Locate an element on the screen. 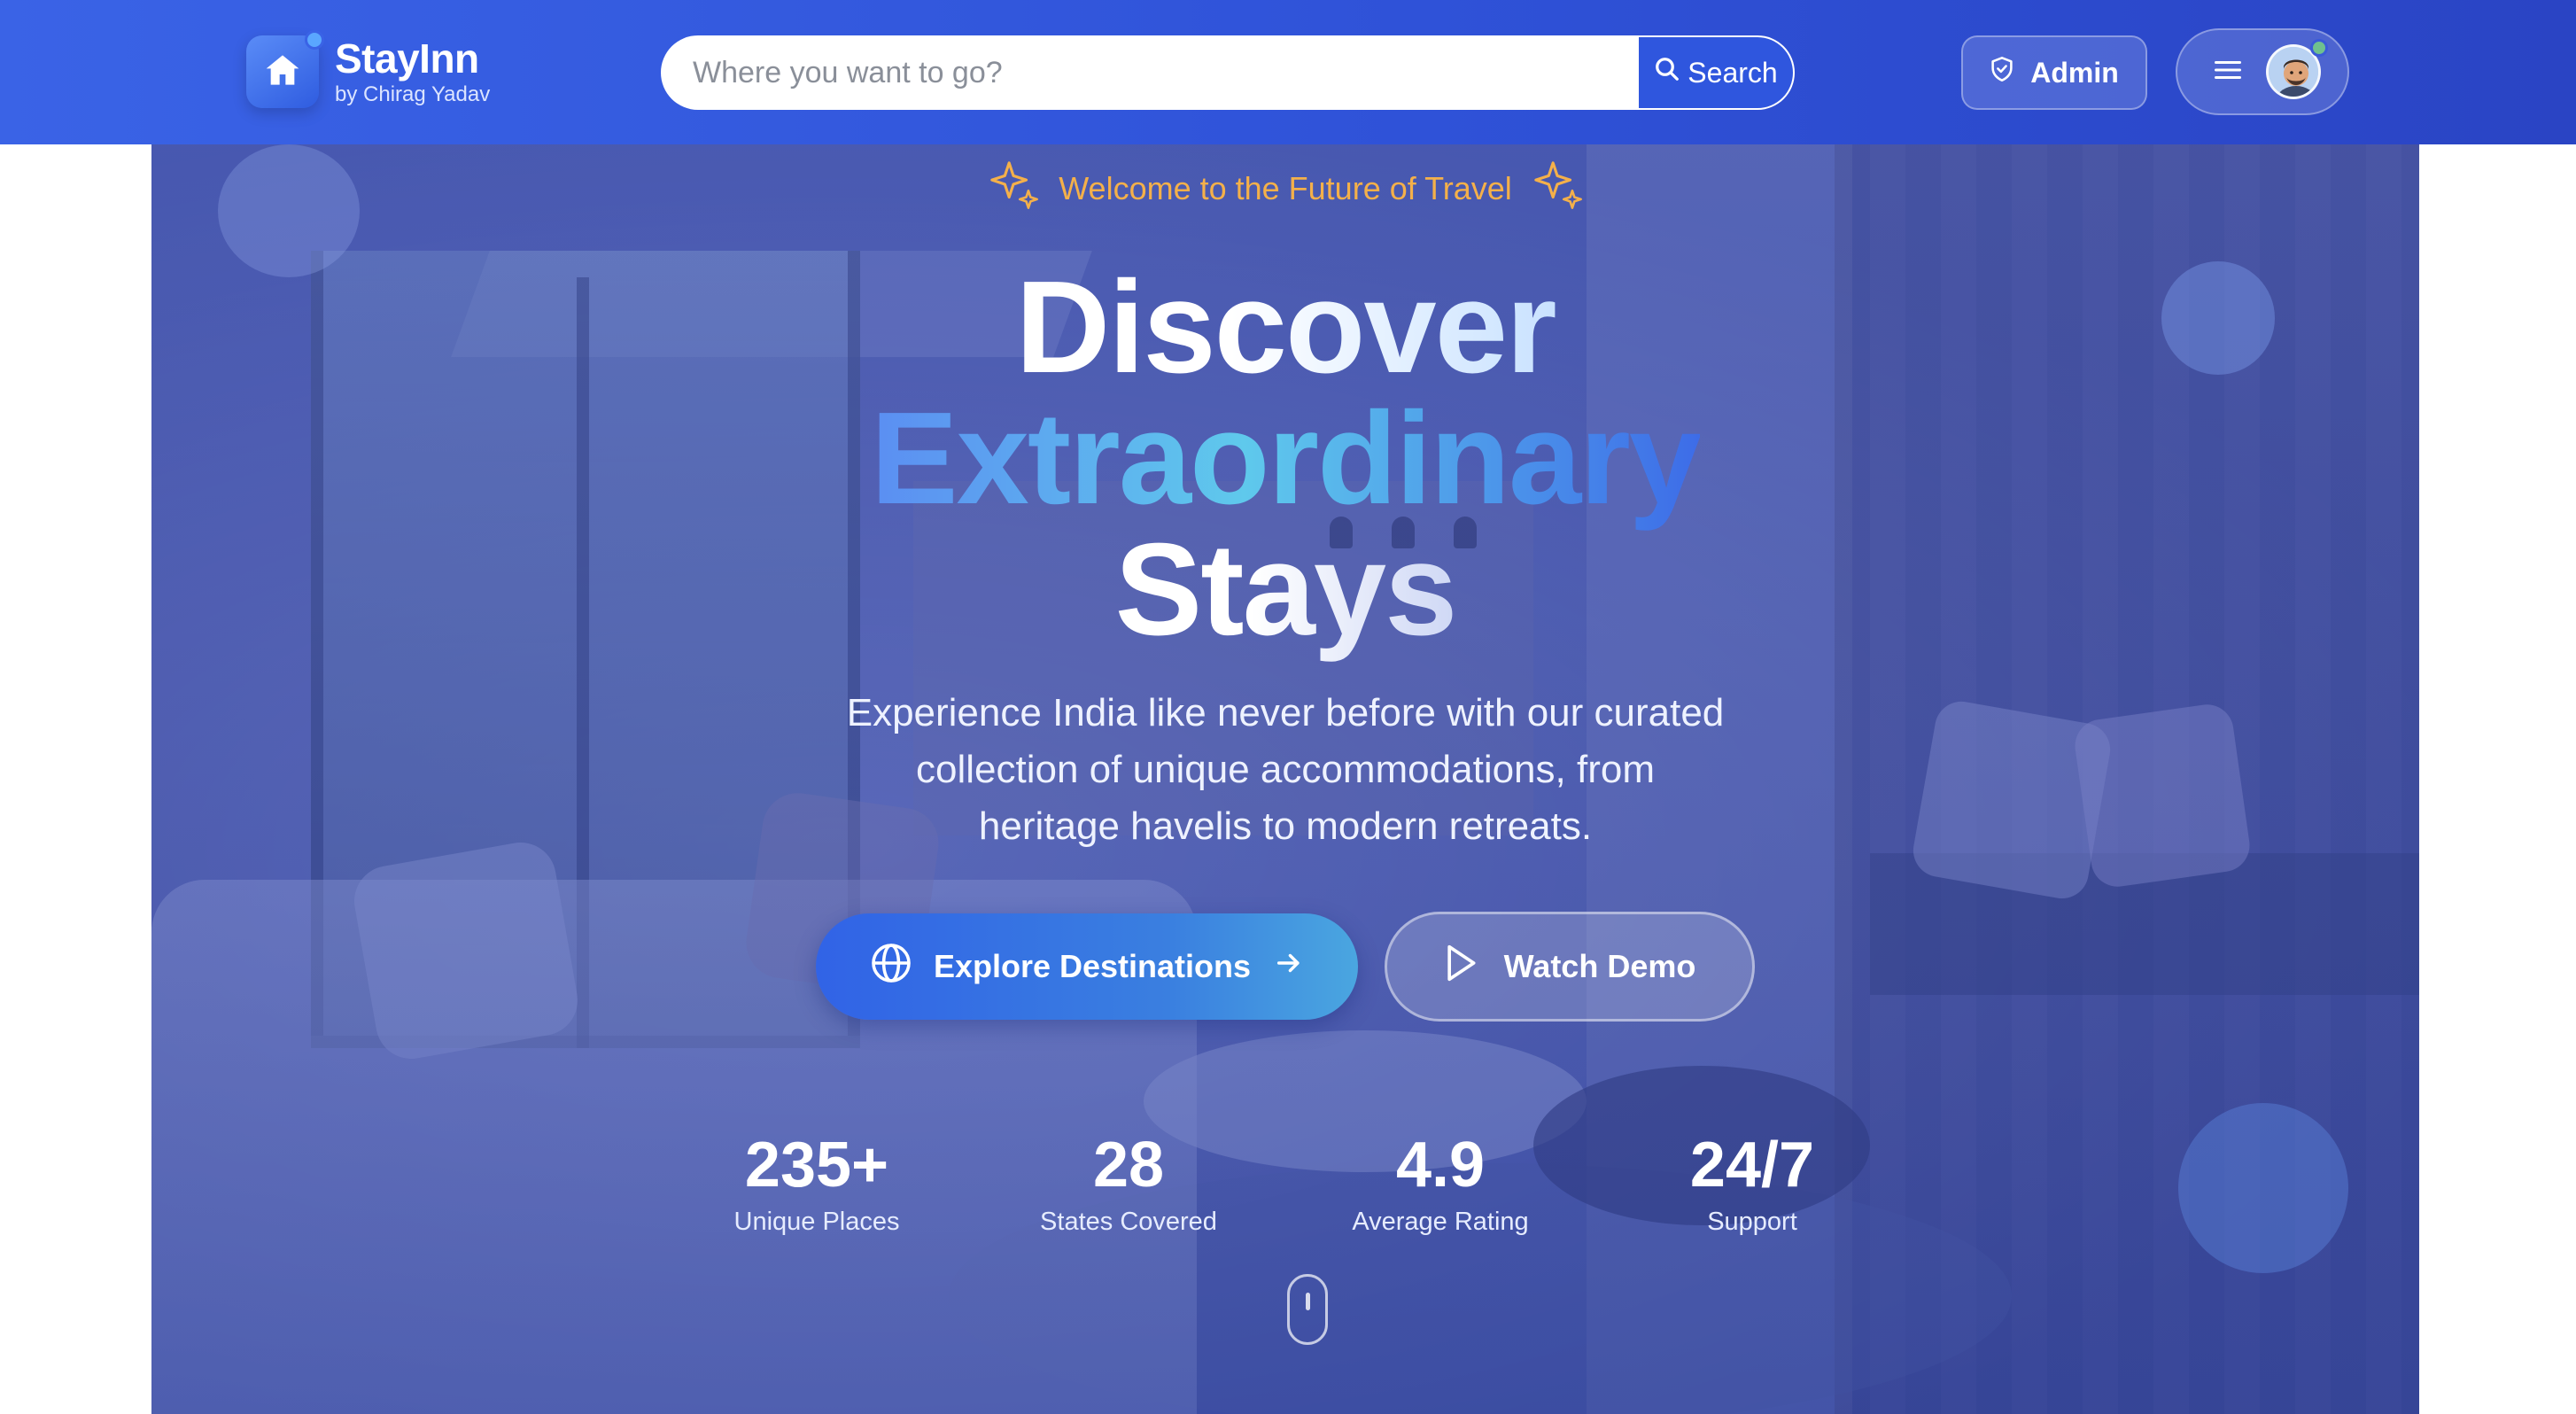 This screenshot has height=1414, width=2576. stat-value: 24/7 is located at coordinates (1752, 1165).